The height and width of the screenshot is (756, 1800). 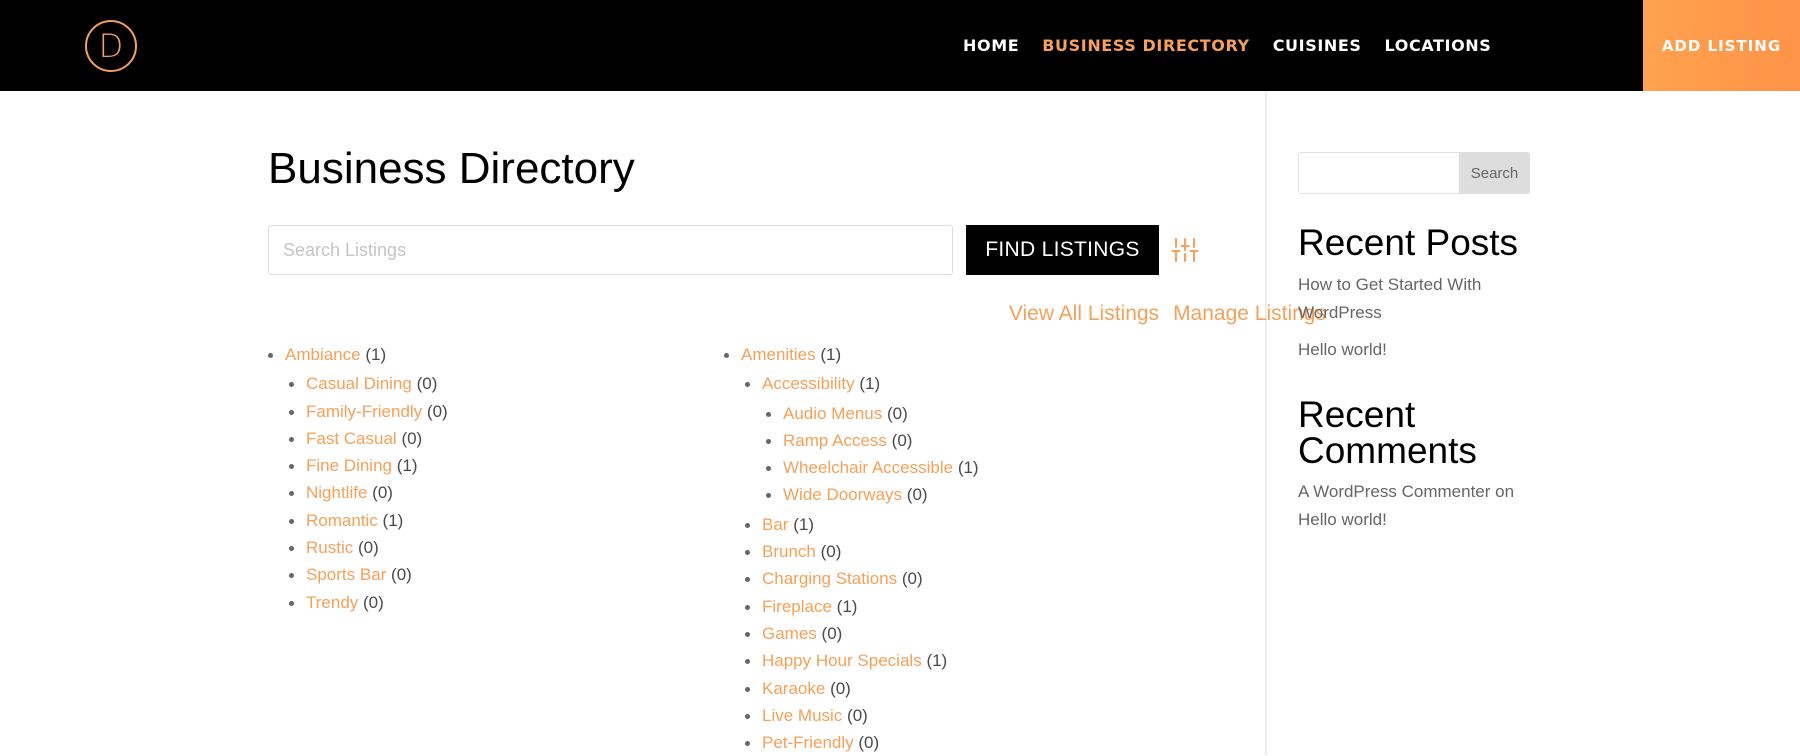 I want to click on sidebar-search-input, so click(x=1379, y=173).